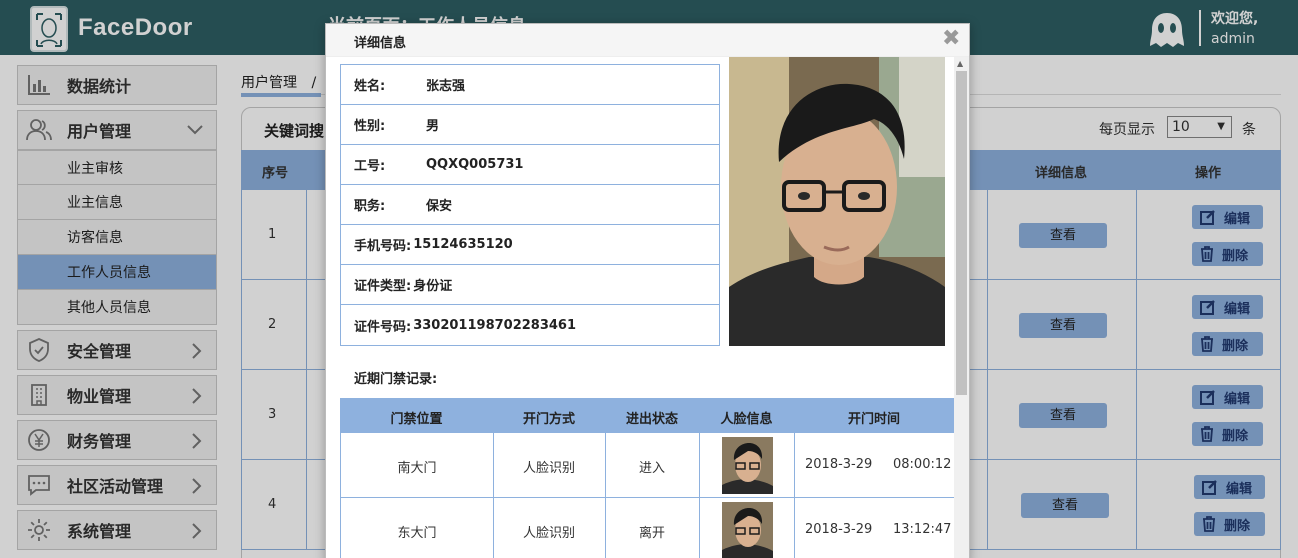  What do you see at coordinates (380, 43) in the screenshot?
I see `modal-title: 详细信息` at bounding box center [380, 43].